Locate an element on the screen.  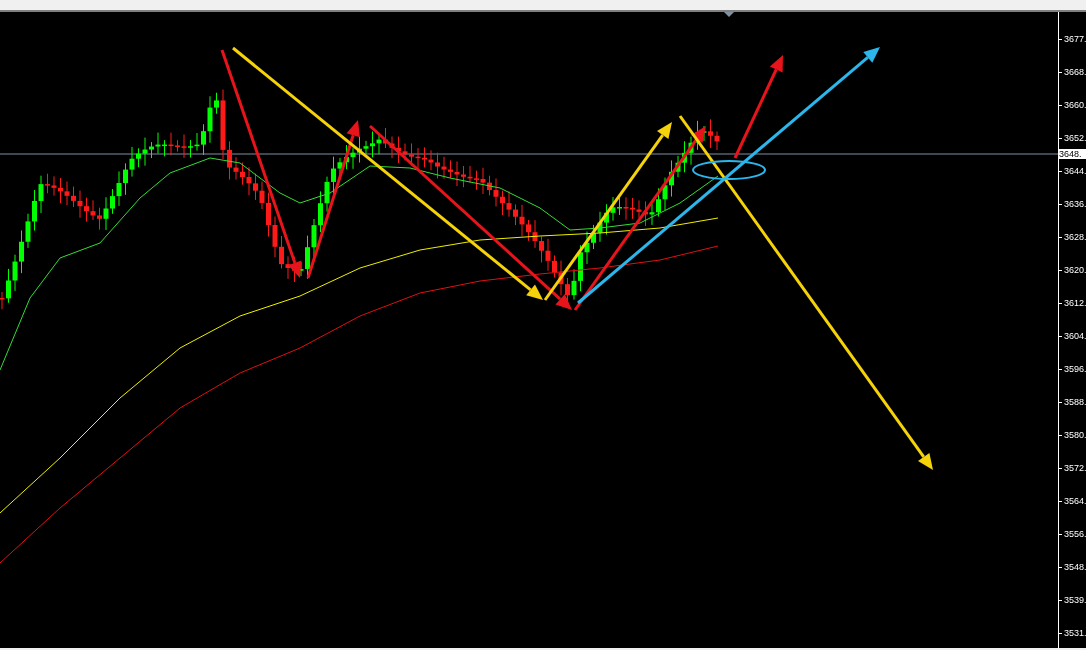
price-label: 3668. is located at coordinates (1075, 72).